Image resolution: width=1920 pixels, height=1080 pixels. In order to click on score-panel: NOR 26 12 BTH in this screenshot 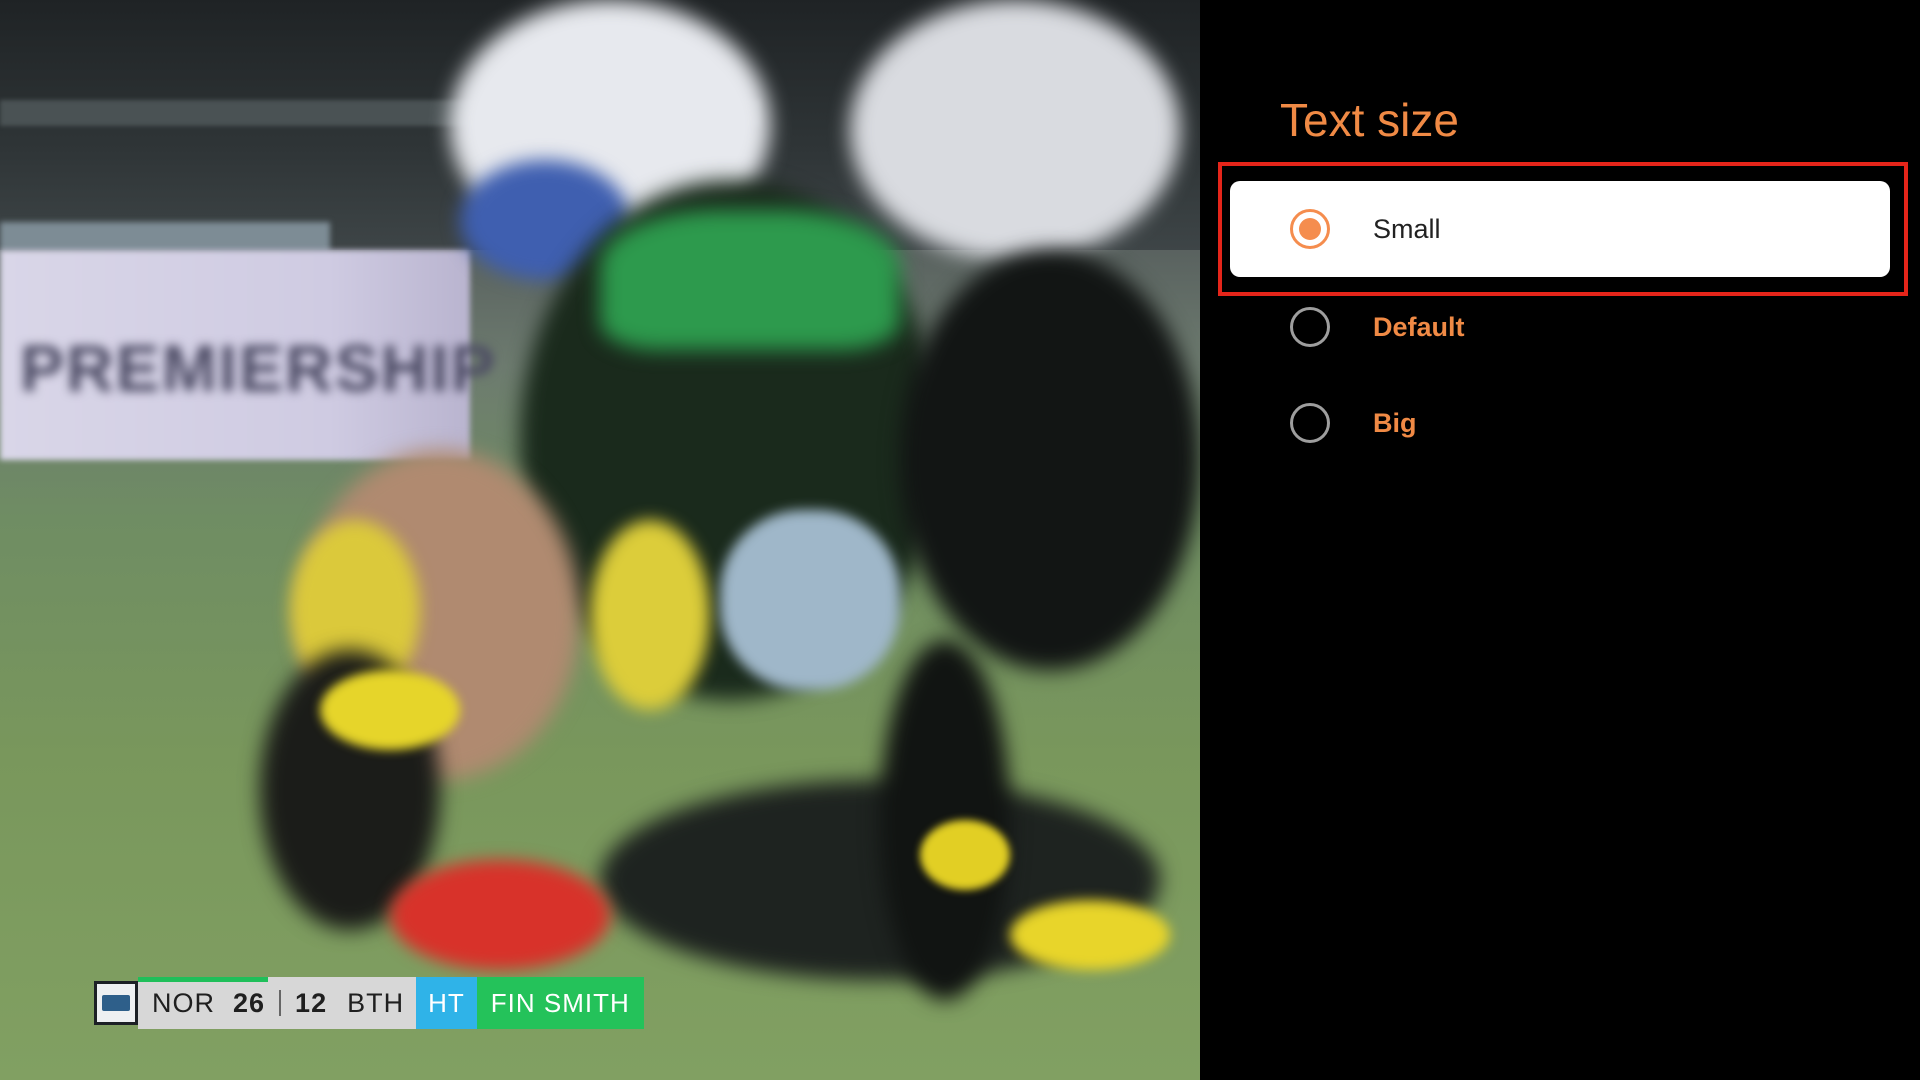, I will do `click(277, 1003)`.